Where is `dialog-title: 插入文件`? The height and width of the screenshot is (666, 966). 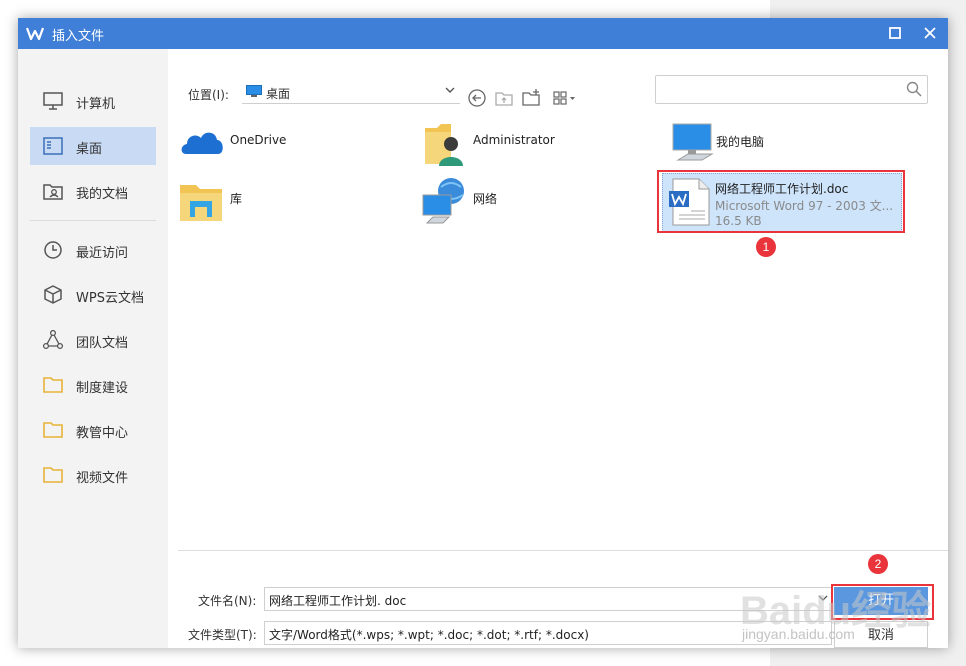
dialog-title: 插入文件 is located at coordinates (78, 36).